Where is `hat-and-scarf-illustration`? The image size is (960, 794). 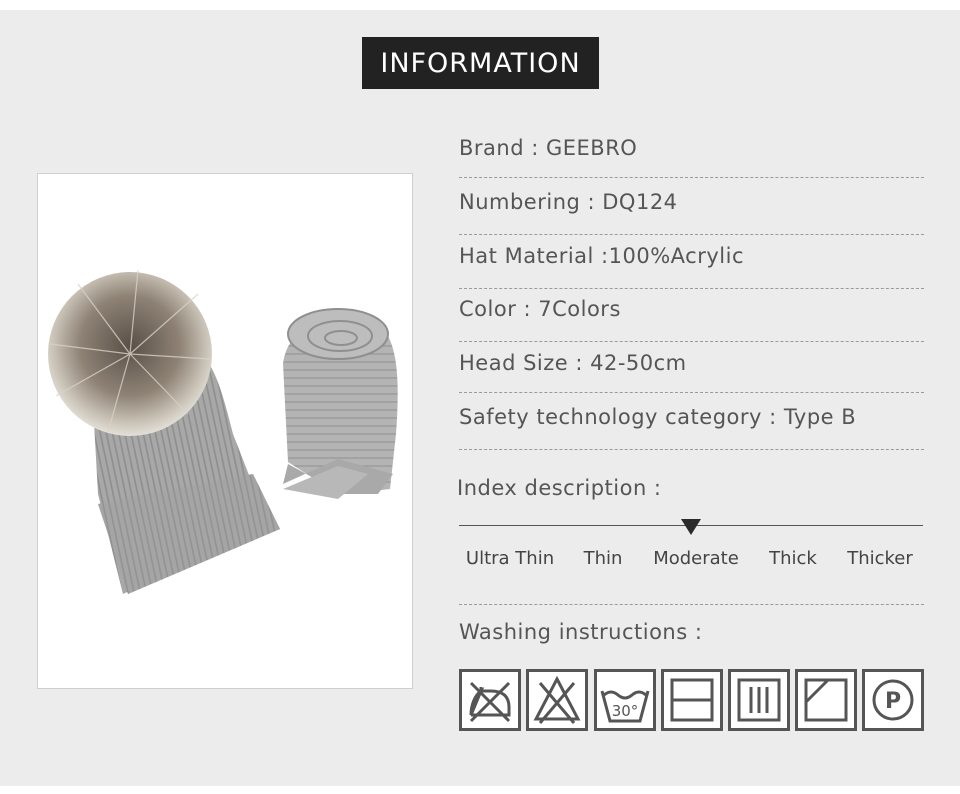 hat-and-scarf-illustration is located at coordinates (223, 431).